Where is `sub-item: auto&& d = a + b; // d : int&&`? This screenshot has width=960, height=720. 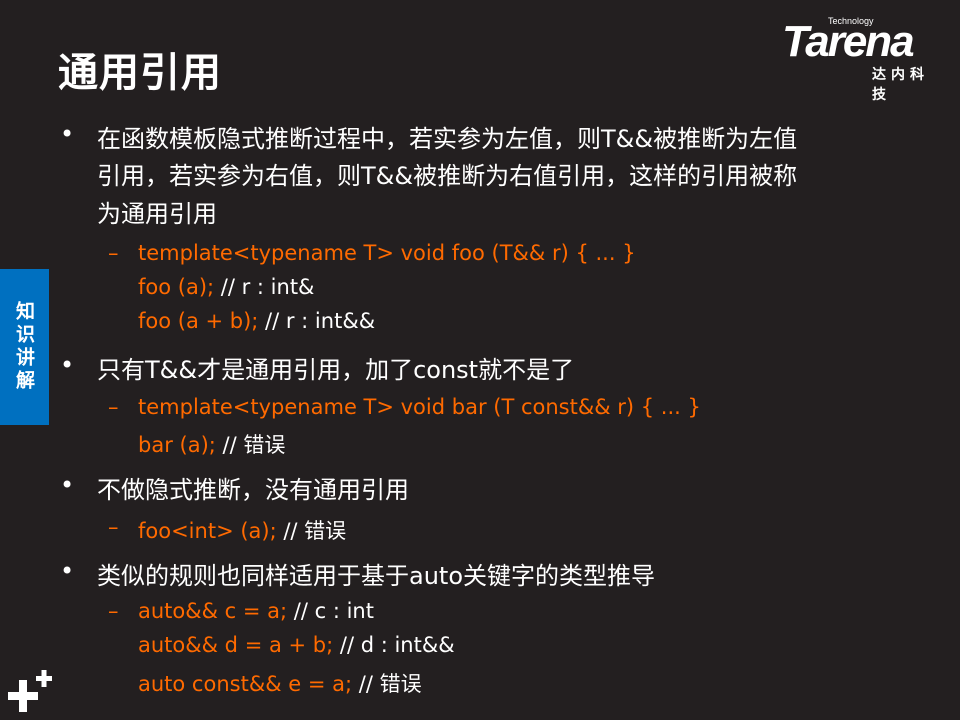 sub-item: auto&& d = a + b; // d : int&& is located at coordinates (296, 645).